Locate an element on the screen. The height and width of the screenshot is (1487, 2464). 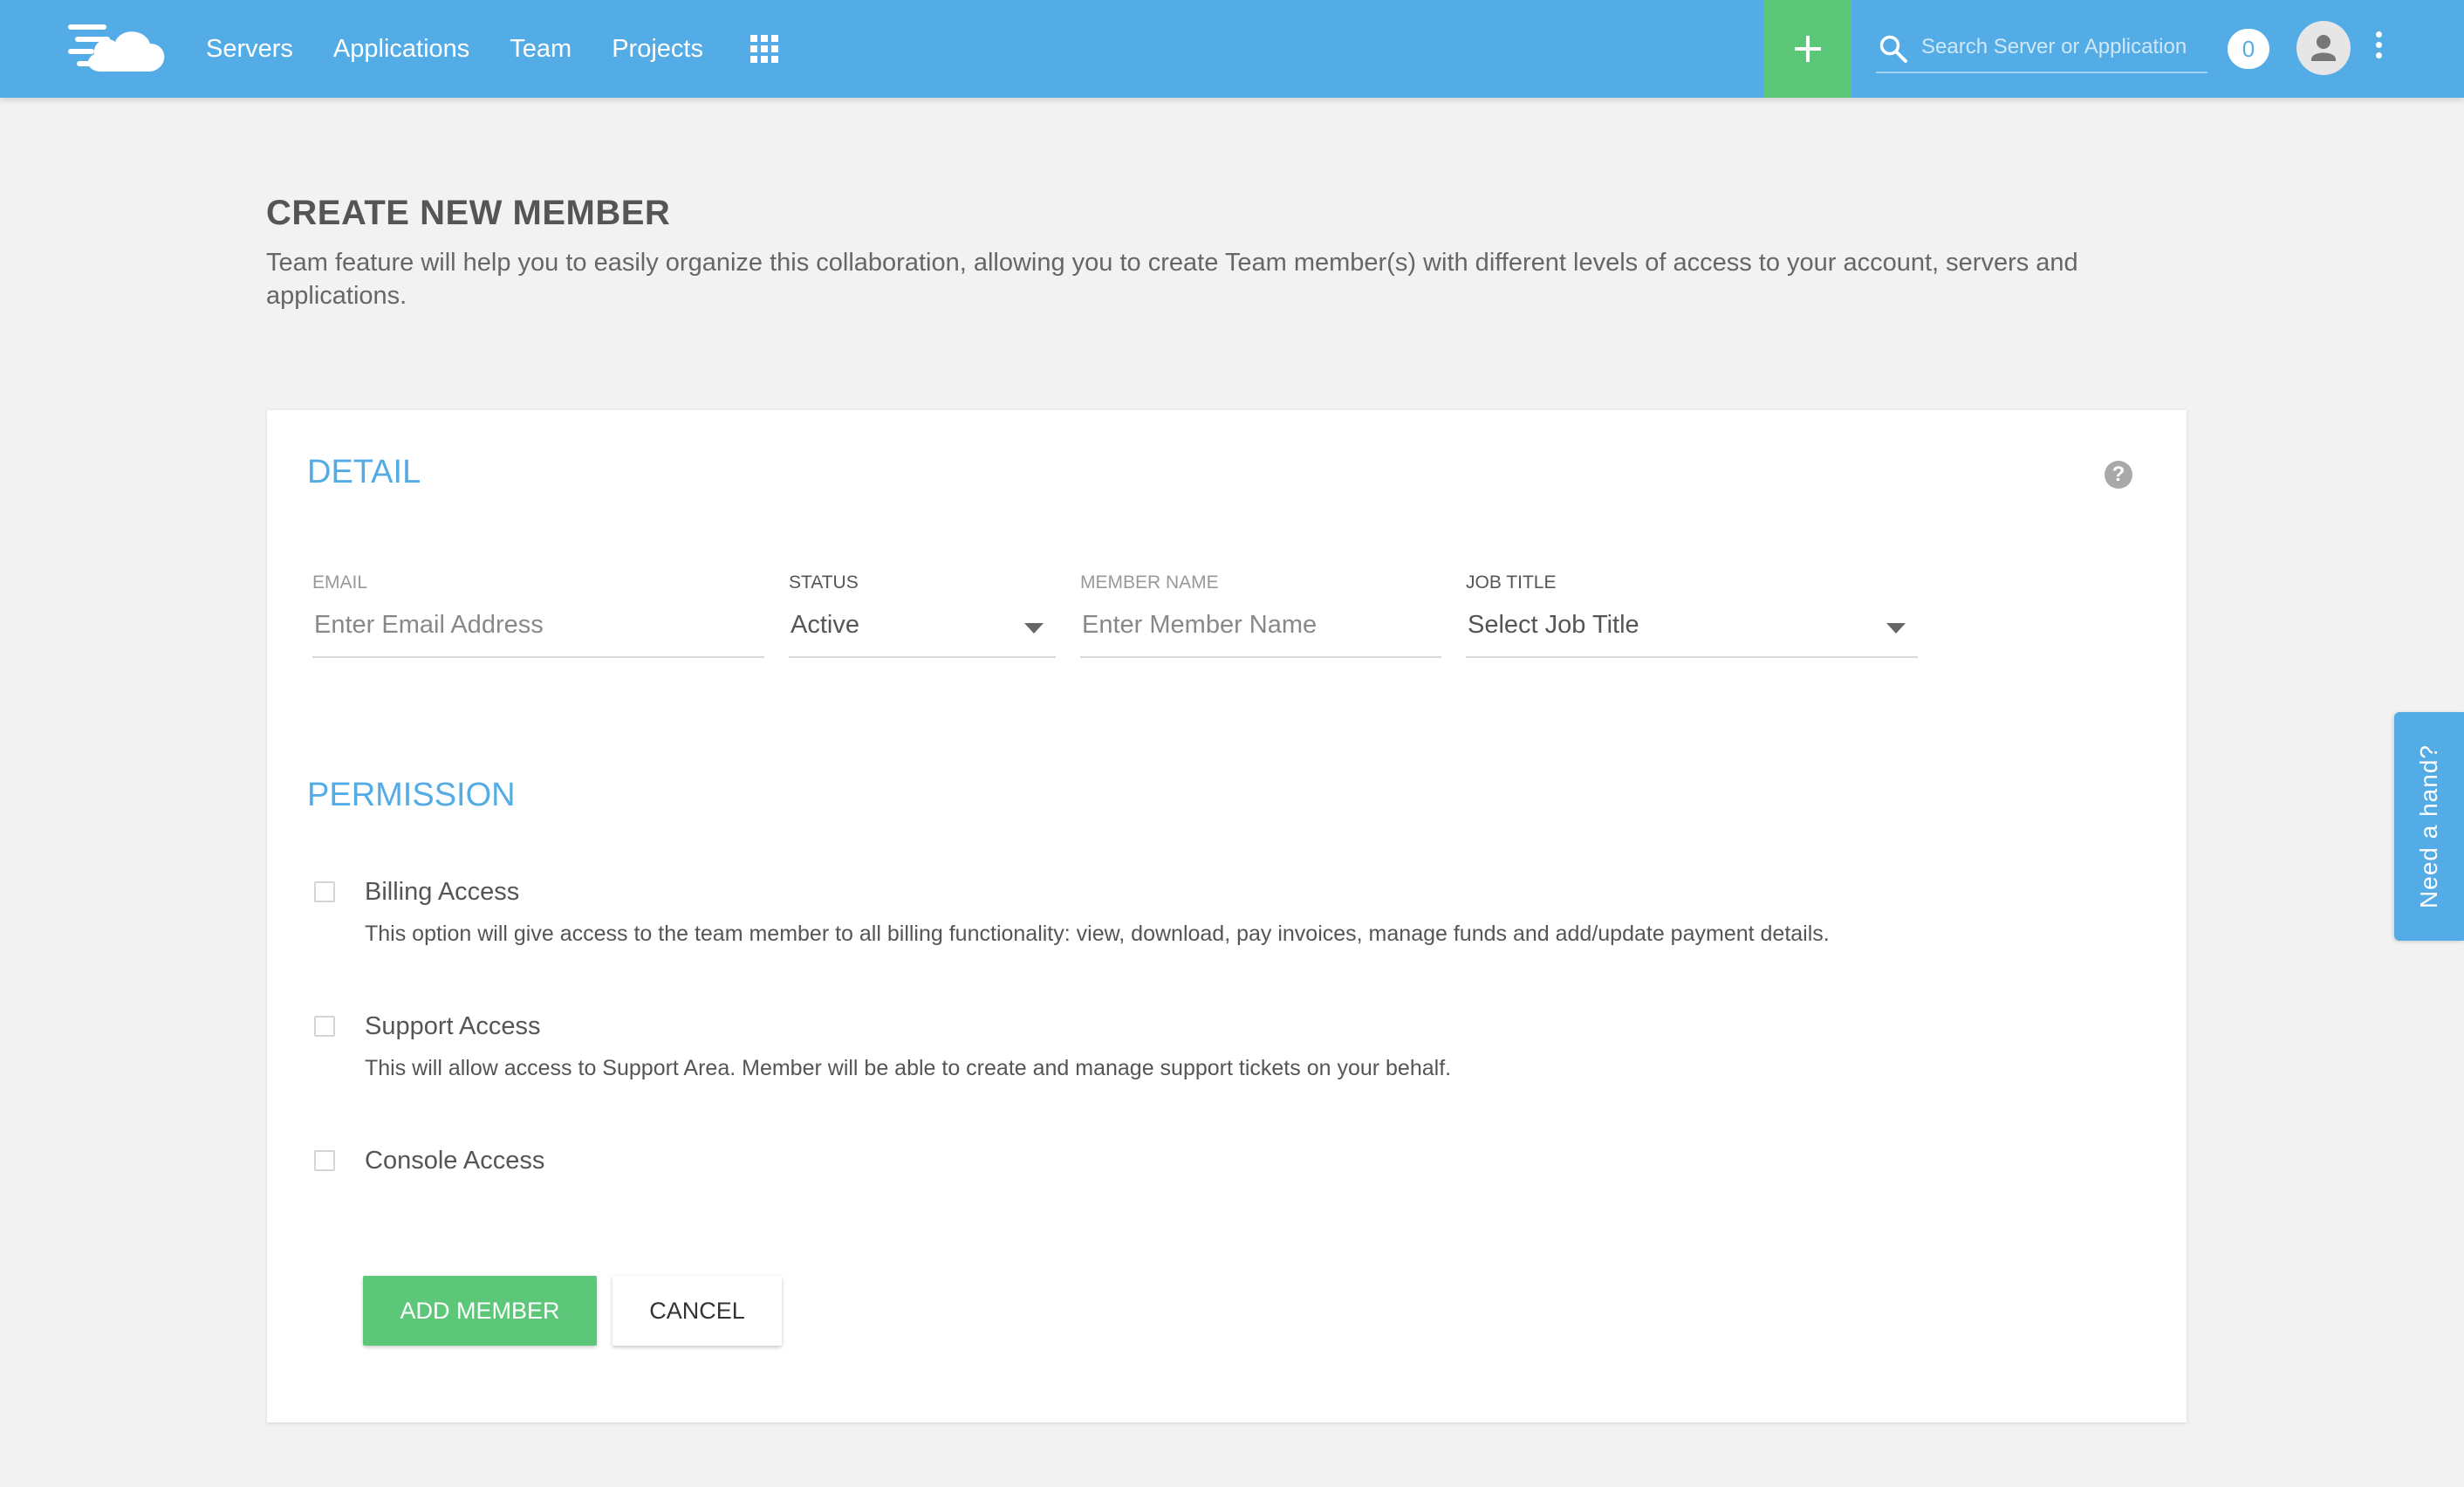
member-name-label: MEMBER NAME is located at coordinates (1149, 582).